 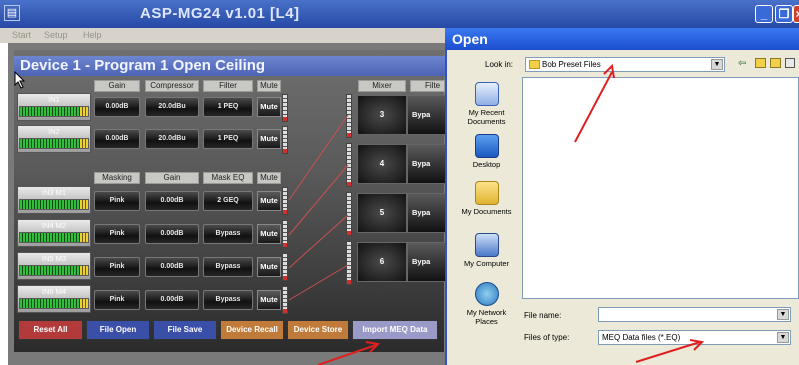 What do you see at coordinates (318, 207) in the screenshot?
I see `routing-lines` at bounding box center [318, 207].